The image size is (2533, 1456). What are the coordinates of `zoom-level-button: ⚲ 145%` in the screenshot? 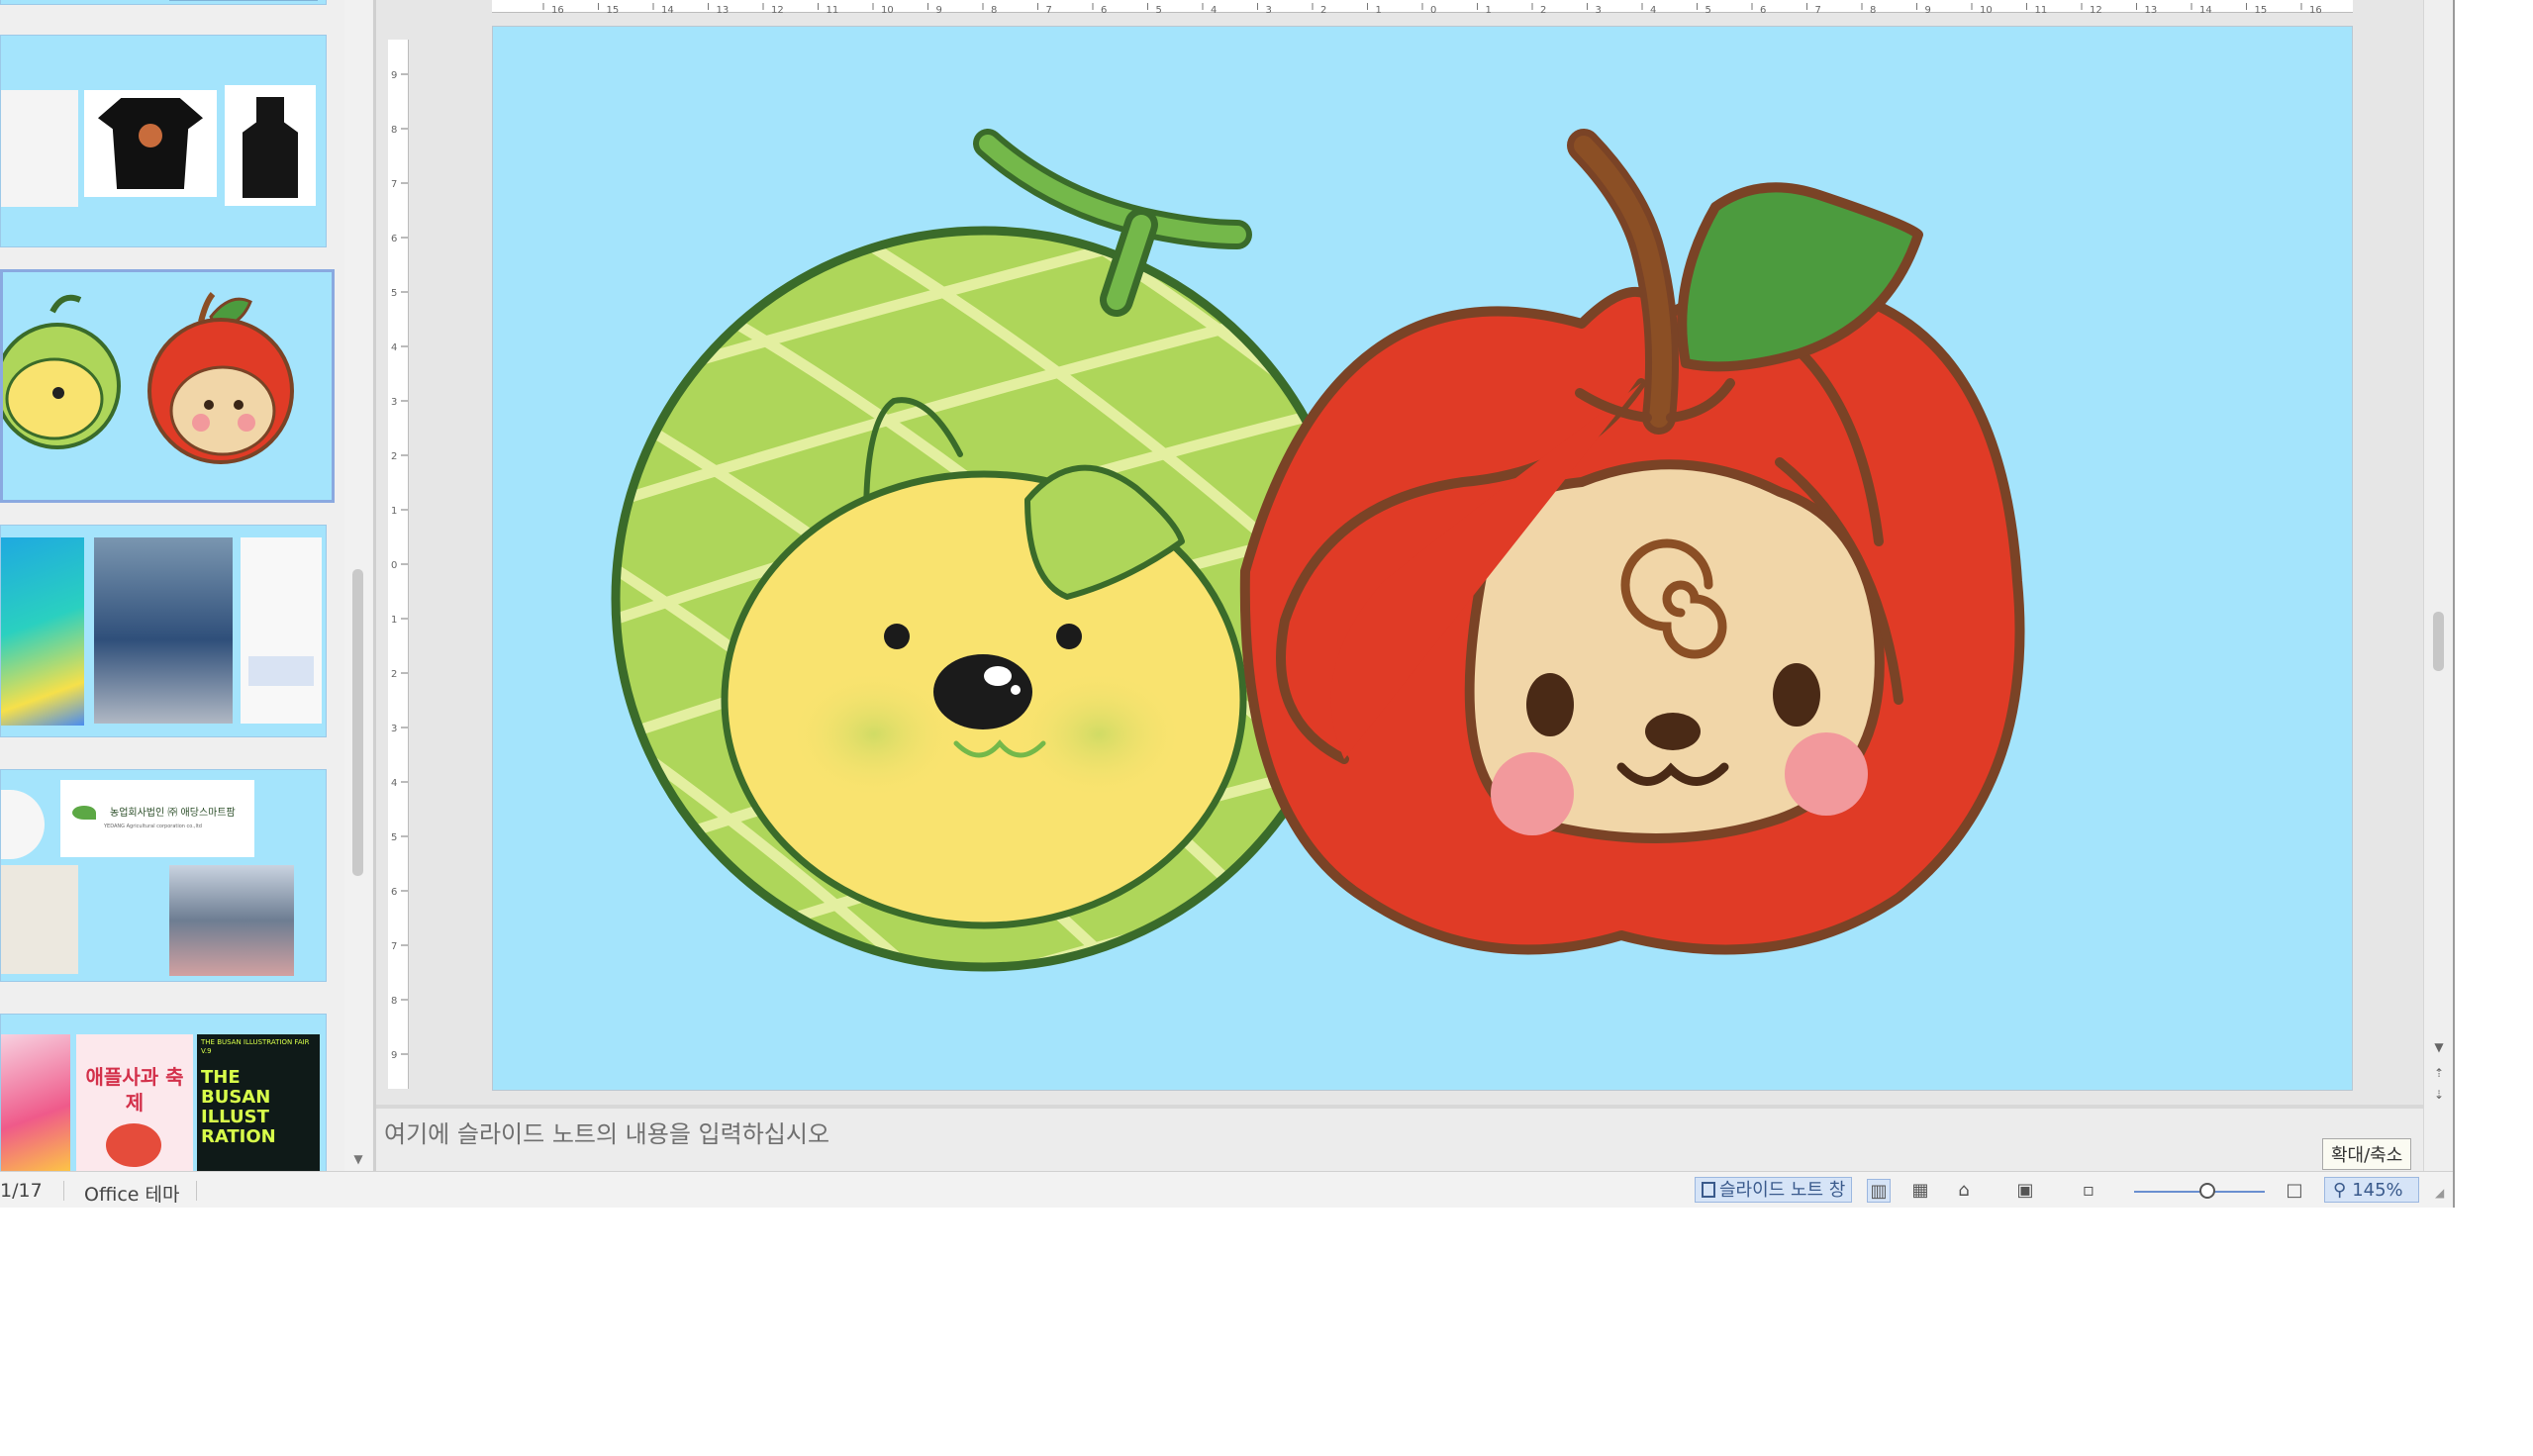 It's located at (2371, 1190).